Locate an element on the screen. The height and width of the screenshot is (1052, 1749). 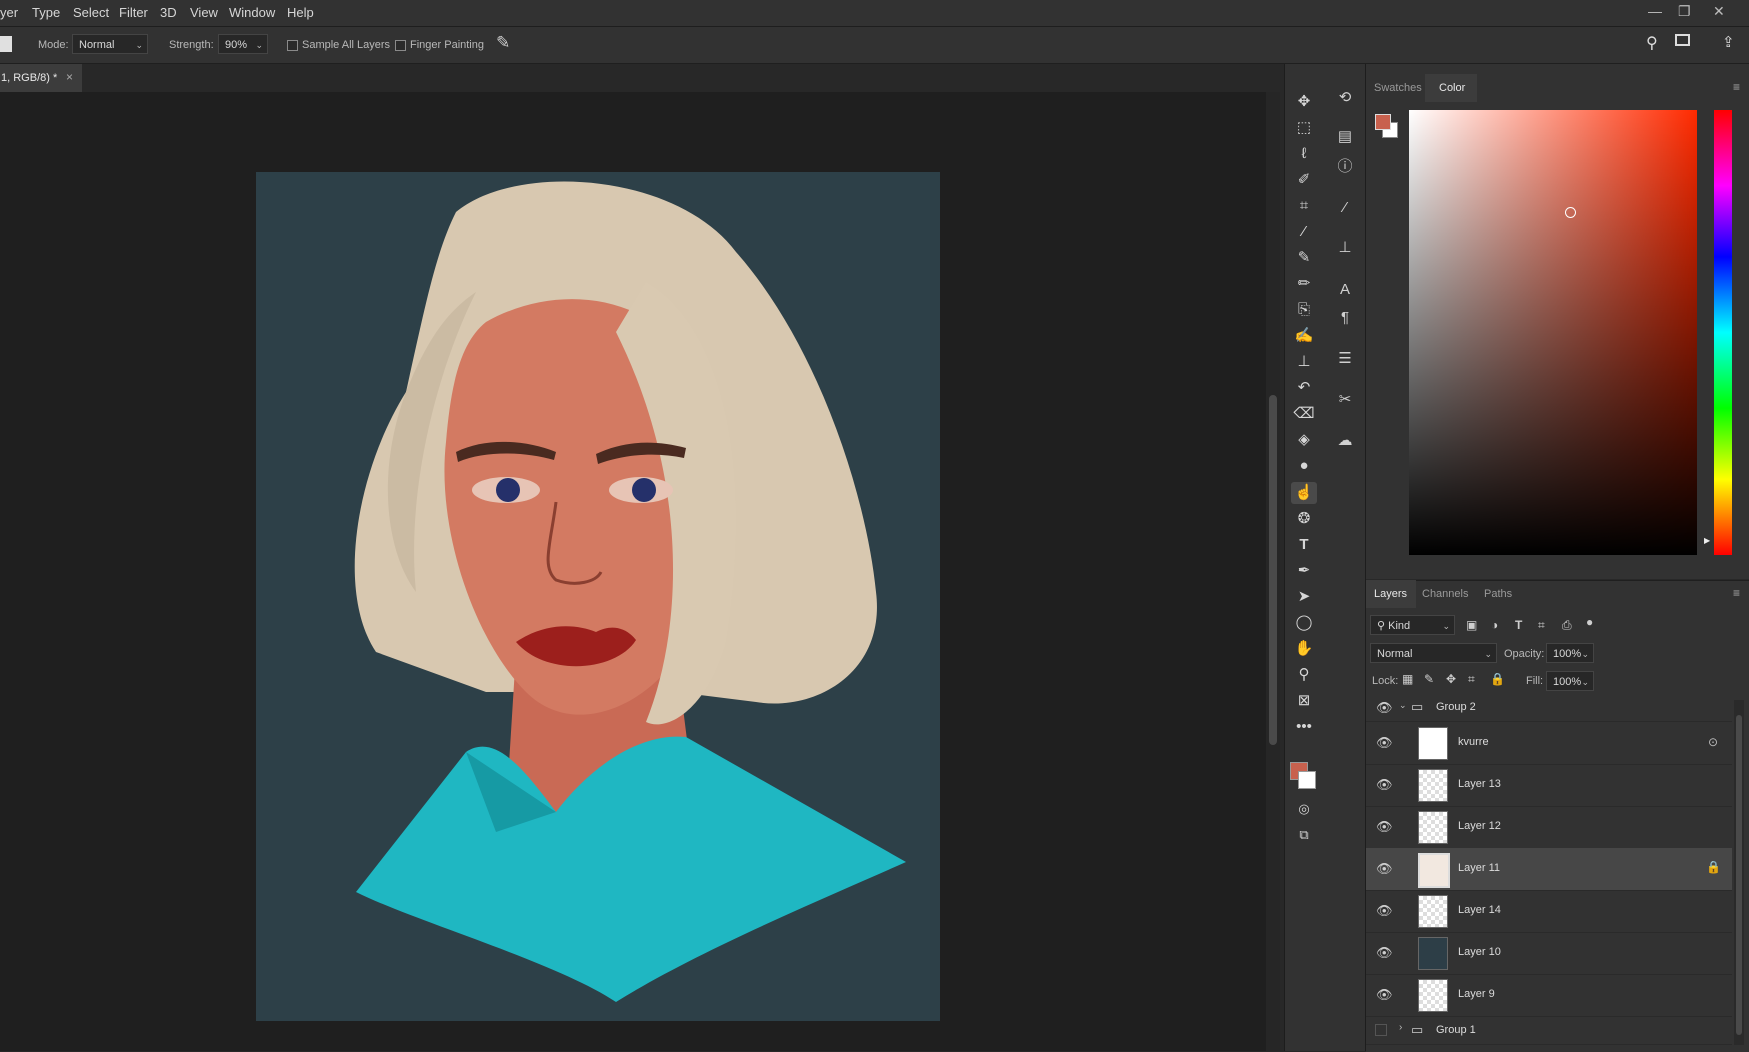
lock-position-icon: ✥ is located at coordinates (1451, 679).